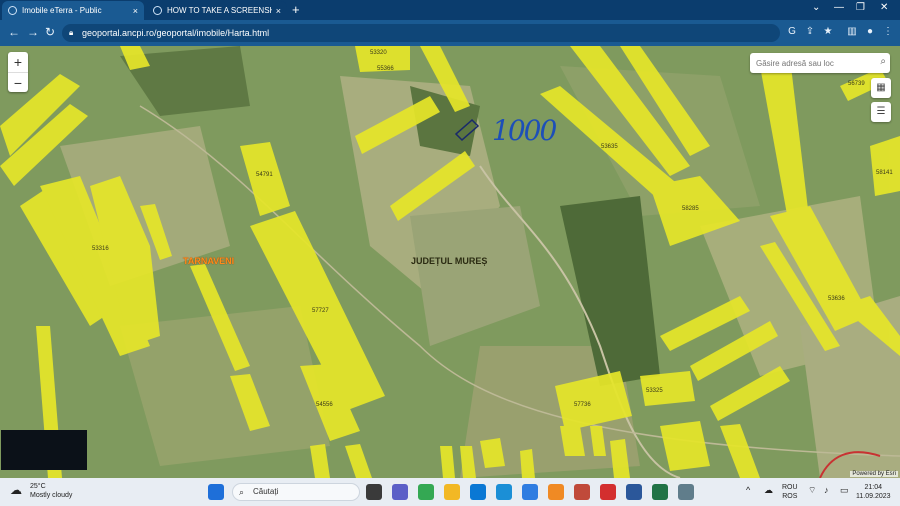  Describe the element at coordinates (856, 84) in the screenshot. I see `parcel-label: 56739` at that location.